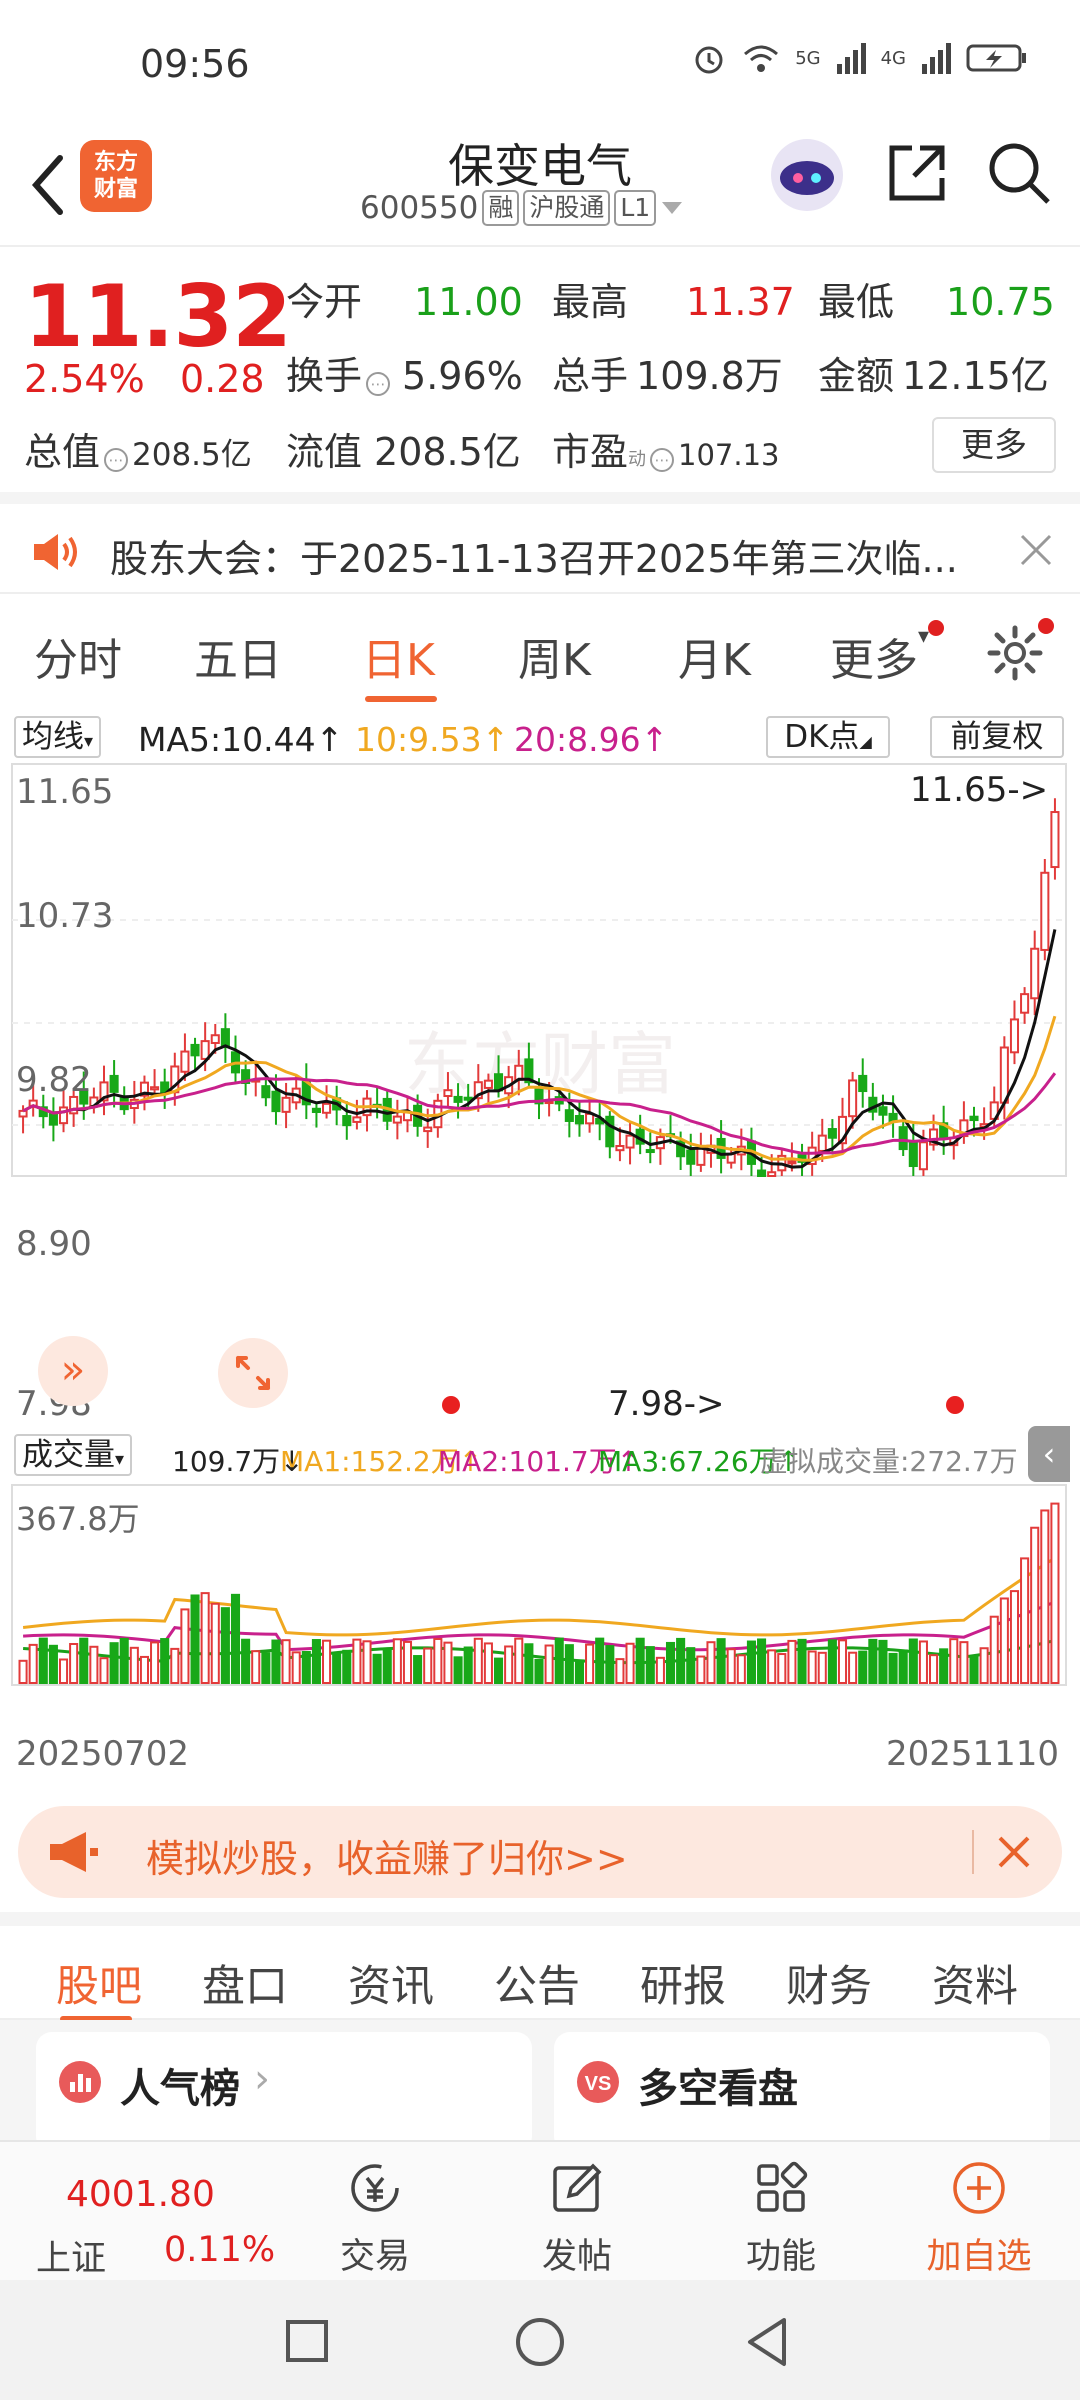  What do you see at coordinates (378, 384) in the screenshot?
I see `info-icon: ⋯` at bounding box center [378, 384].